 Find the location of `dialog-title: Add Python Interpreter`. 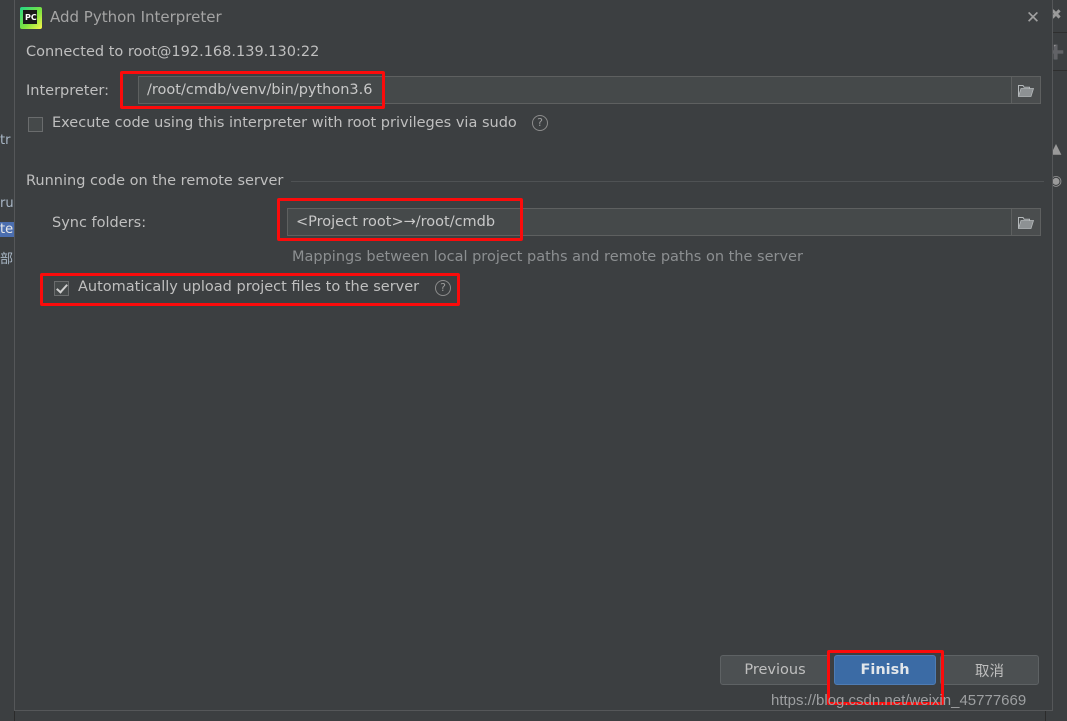

dialog-title: Add Python Interpreter is located at coordinates (136, 17).